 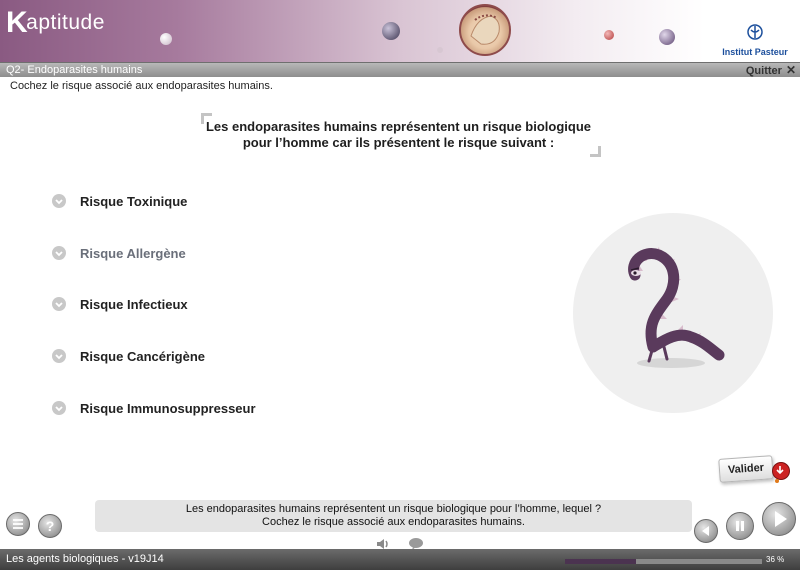 I want to click on option-label: Risque Cancérigène, so click(x=142, y=356).